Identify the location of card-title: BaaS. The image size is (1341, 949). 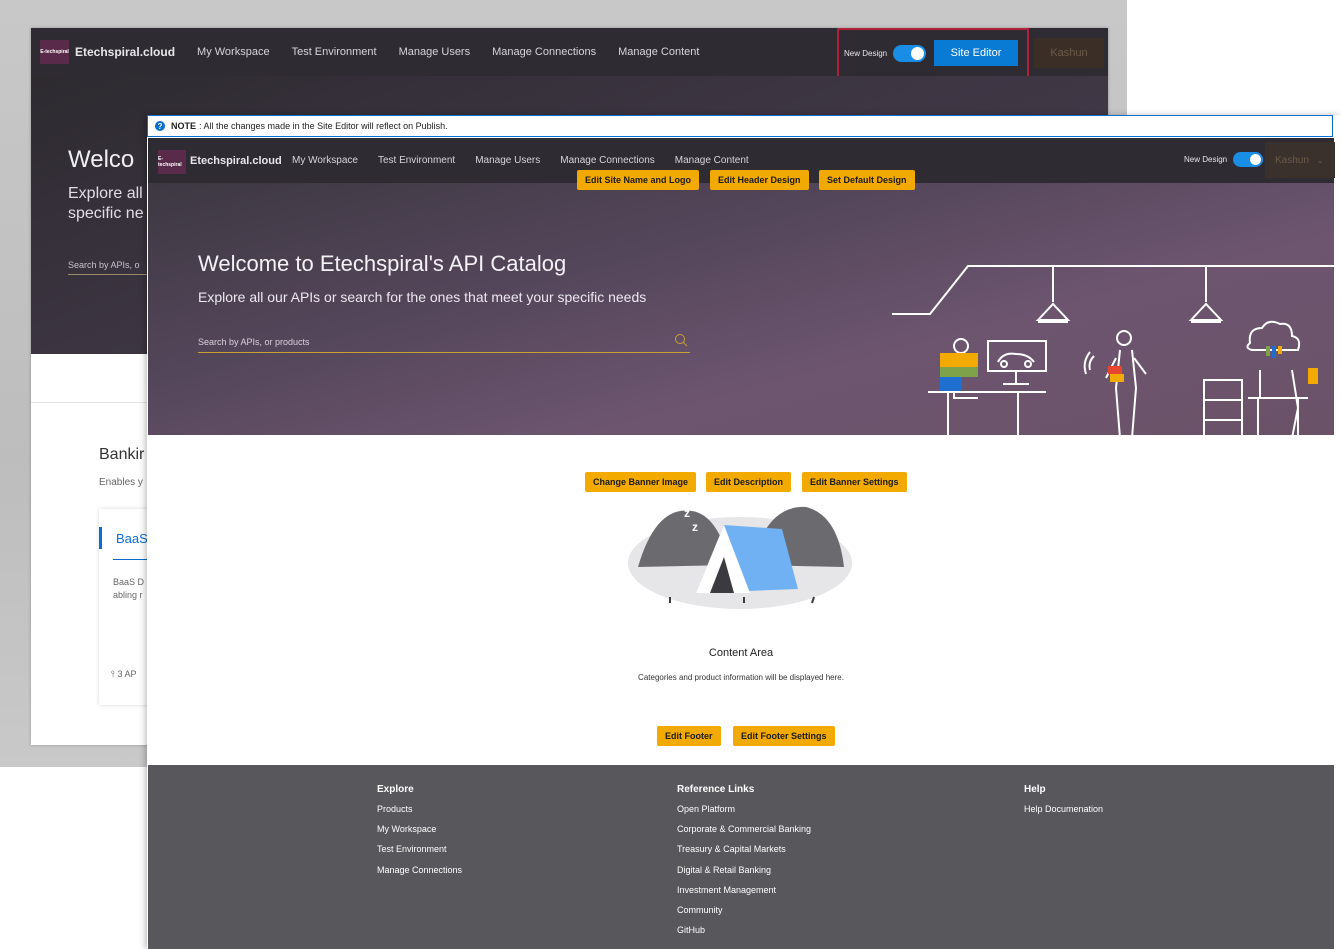
(132, 538).